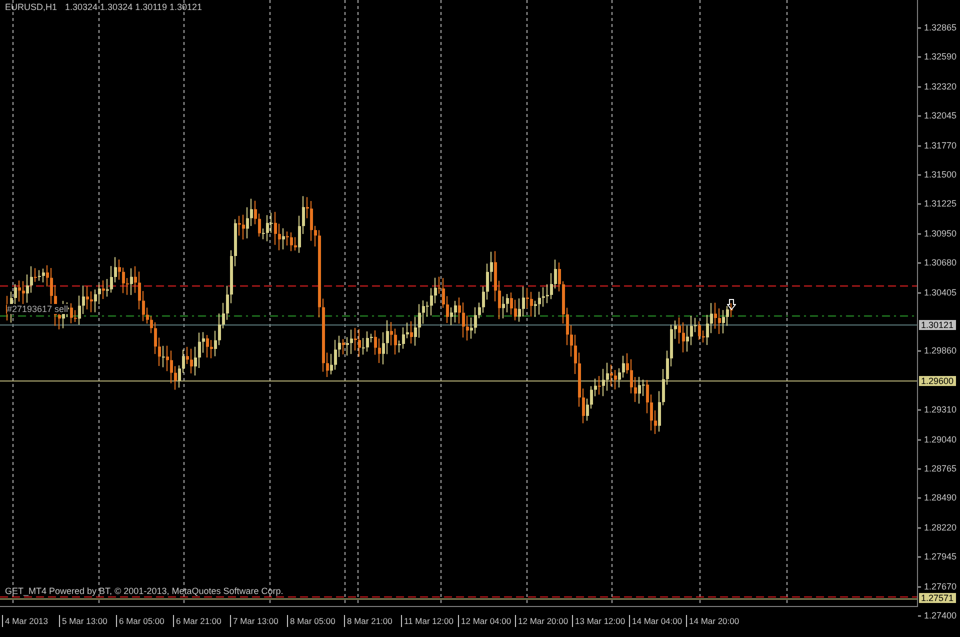 This screenshot has height=637, width=960. I want to click on time-label: 11 Mar 12:00, so click(429, 621).